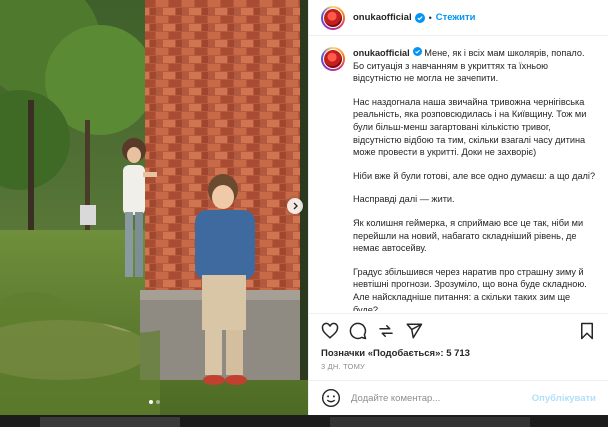 This screenshot has height=427, width=608. I want to click on bookmark-icon, so click(587, 331).